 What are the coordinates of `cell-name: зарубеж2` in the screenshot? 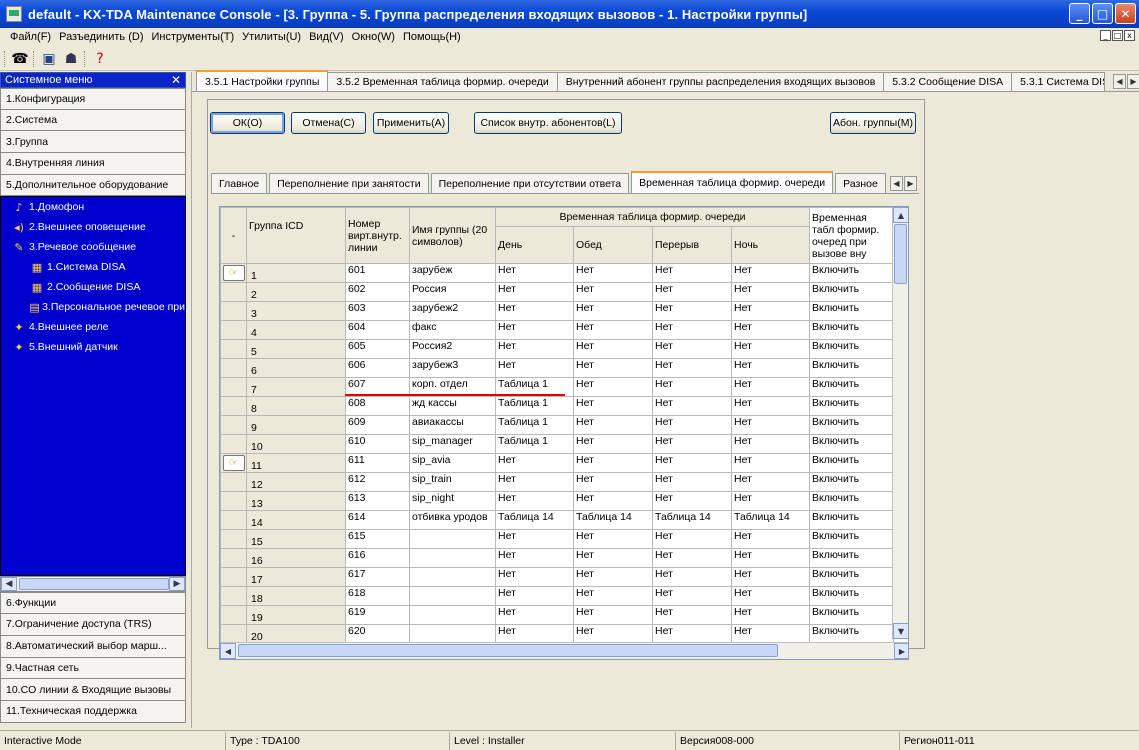 It's located at (452, 311).